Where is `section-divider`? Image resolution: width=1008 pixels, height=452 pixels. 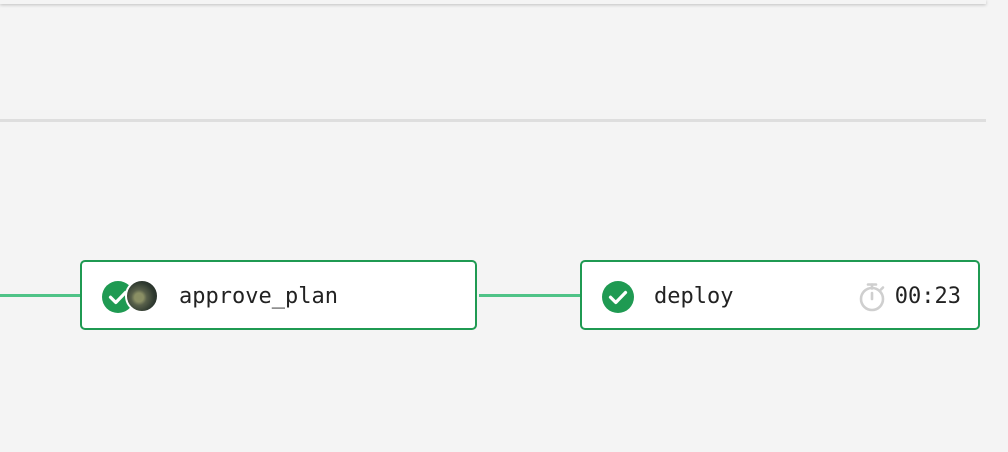 section-divider is located at coordinates (493, 120).